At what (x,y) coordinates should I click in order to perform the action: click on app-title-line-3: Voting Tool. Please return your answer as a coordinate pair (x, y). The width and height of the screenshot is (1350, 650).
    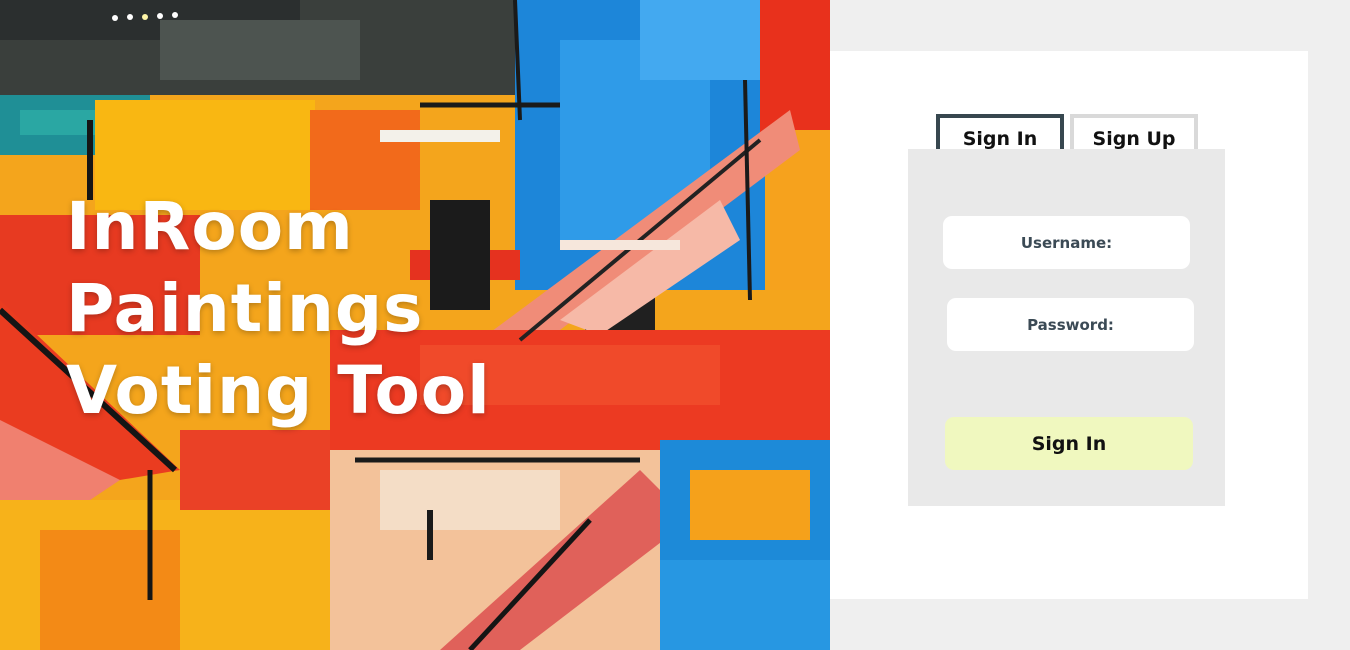
    Looking at the image, I should click on (278, 390).